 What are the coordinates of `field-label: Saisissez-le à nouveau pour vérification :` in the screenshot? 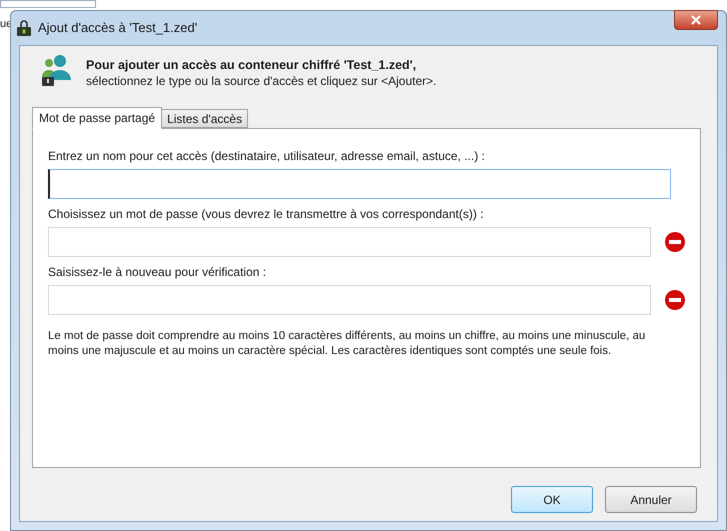 It's located at (158, 272).